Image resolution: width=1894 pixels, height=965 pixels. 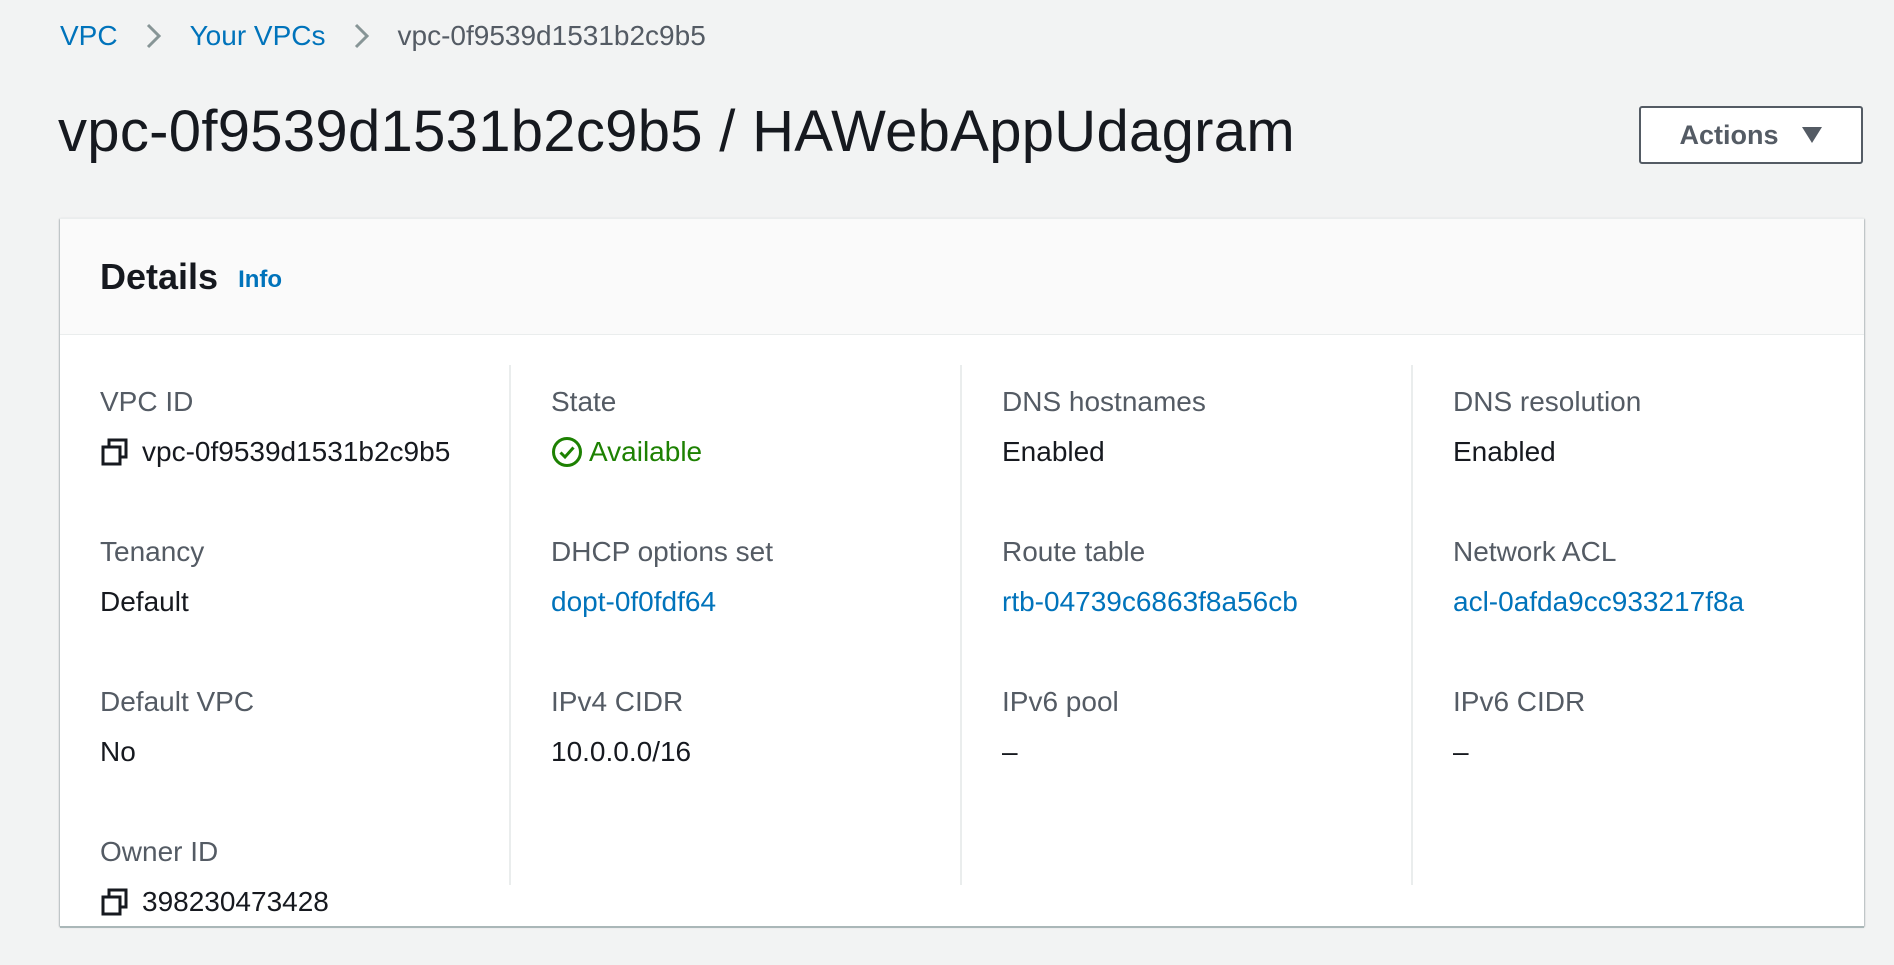 I want to click on breadcrumb-your-vpcs: Your VPCs, so click(x=258, y=36).